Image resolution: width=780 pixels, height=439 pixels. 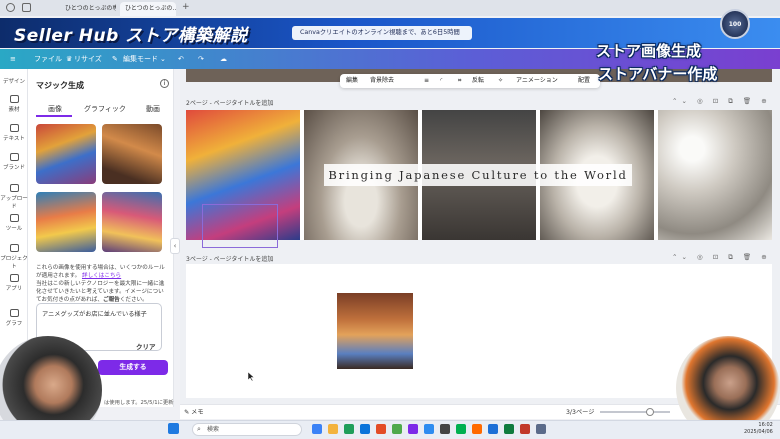 What do you see at coordinates (478, 81) in the screenshot?
I see `flip-button: 反転` at bounding box center [478, 81].